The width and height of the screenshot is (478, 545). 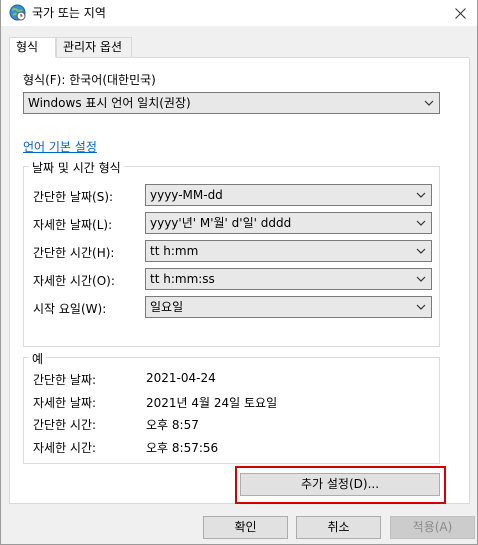 What do you see at coordinates (74, 253) in the screenshot?
I see `short-time-label: 간단한 시간(H):` at bounding box center [74, 253].